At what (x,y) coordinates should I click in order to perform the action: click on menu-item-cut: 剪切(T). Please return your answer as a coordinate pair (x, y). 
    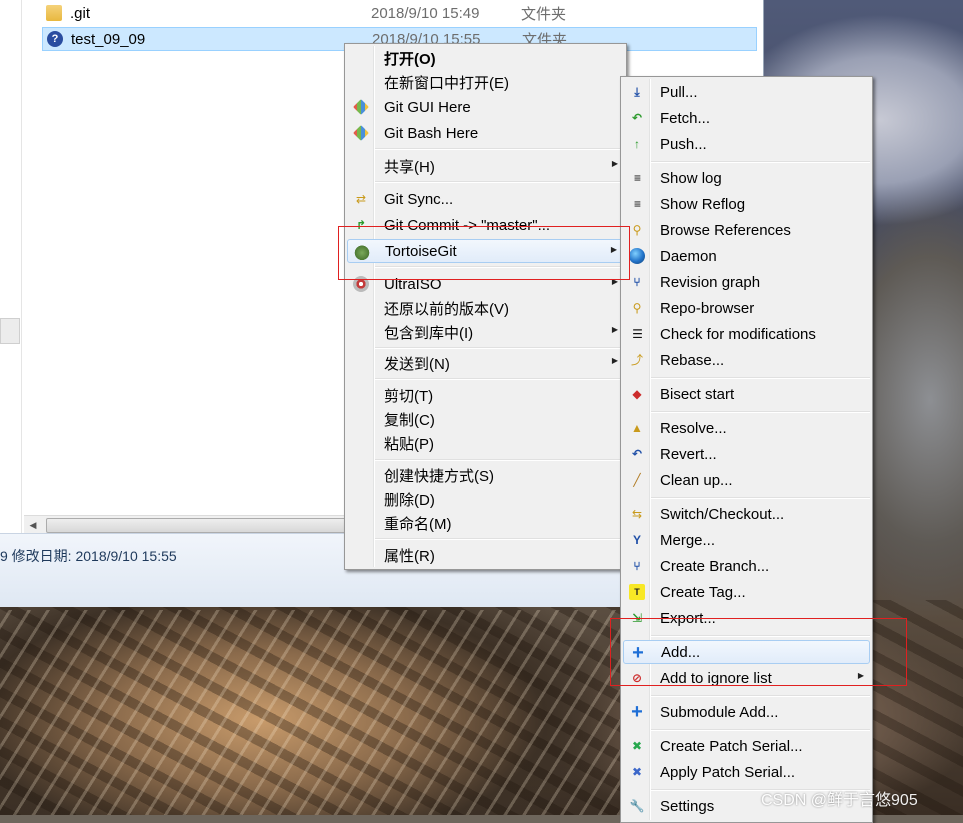
    Looking at the image, I should click on (485, 395).